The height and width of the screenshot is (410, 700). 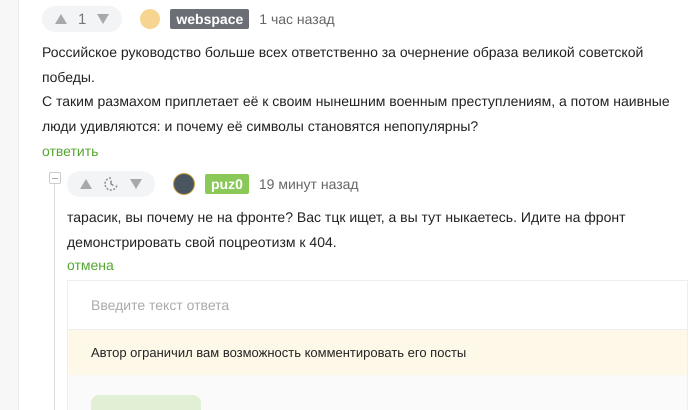 What do you see at coordinates (308, 184) in the screenshot?
I see `comment-time: 19 минут назад` at bounding box center [308, 184].